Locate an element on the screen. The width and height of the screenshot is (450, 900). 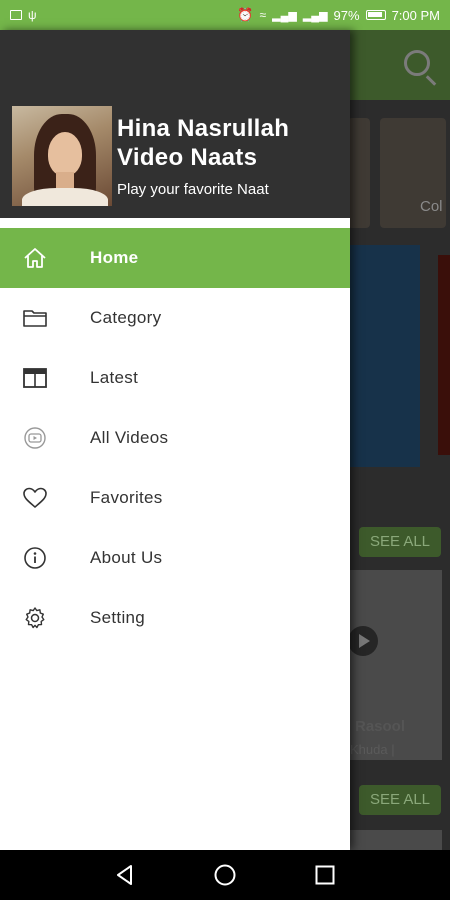
recents-button is located at coordinates (325, 875).